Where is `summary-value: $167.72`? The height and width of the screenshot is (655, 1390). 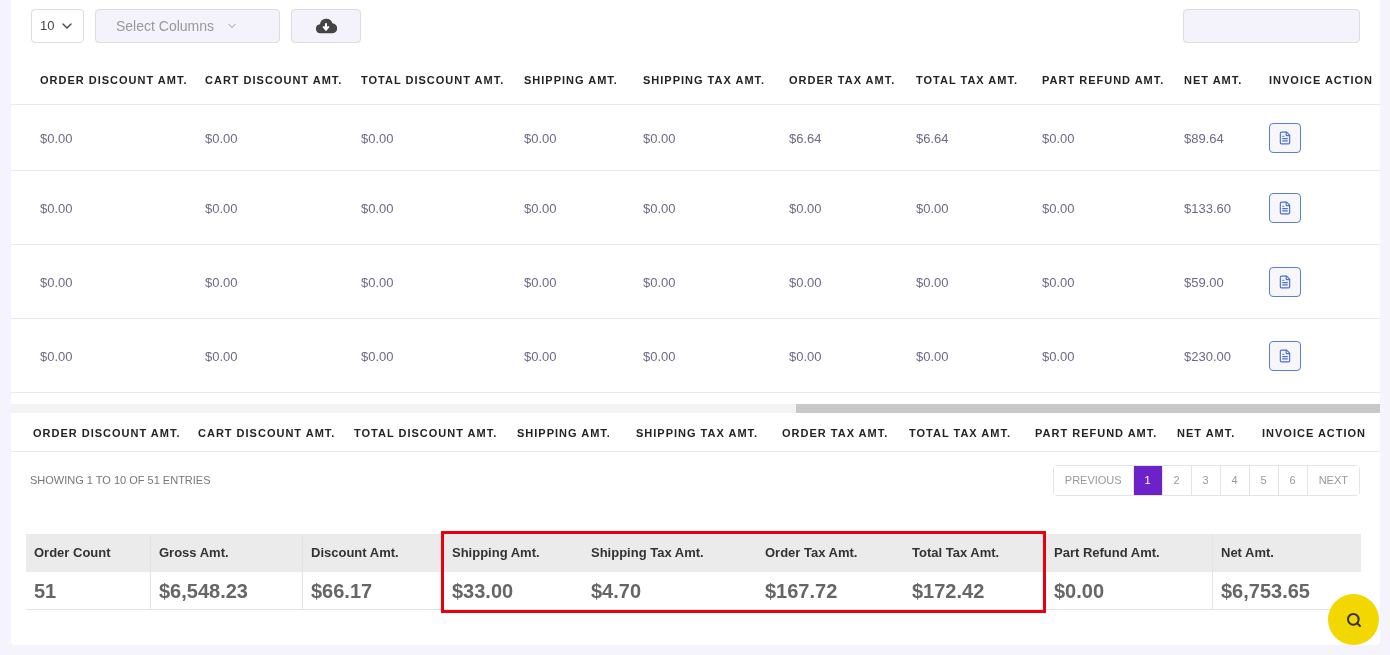 summary-value: $167.72 is located at coordinates (801, 591).